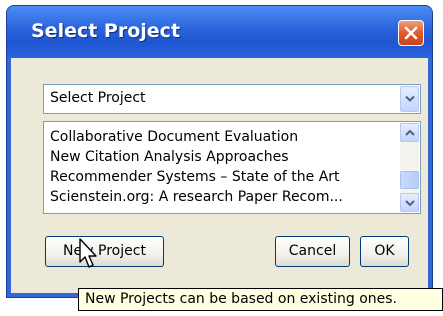 The image size is (443, 316). Describe the element at coordinates (384, 251) in the screenshot. I see `ok-button: OK` at that location.